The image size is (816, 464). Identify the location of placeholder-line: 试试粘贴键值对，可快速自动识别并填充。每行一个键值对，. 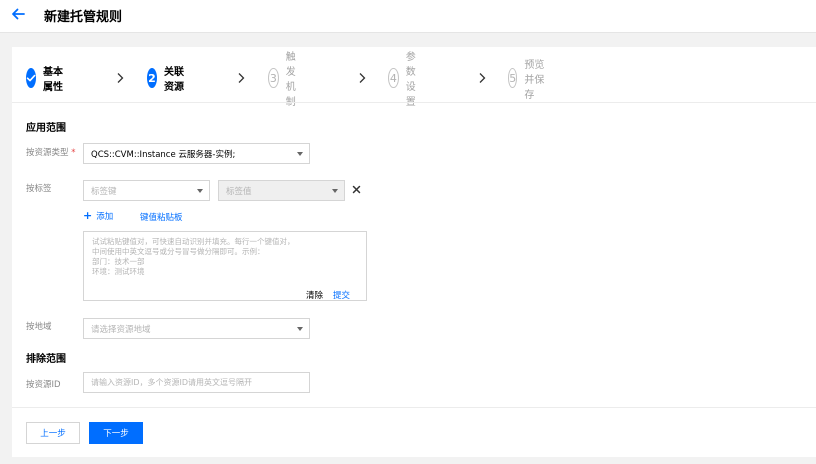
(193, 241).